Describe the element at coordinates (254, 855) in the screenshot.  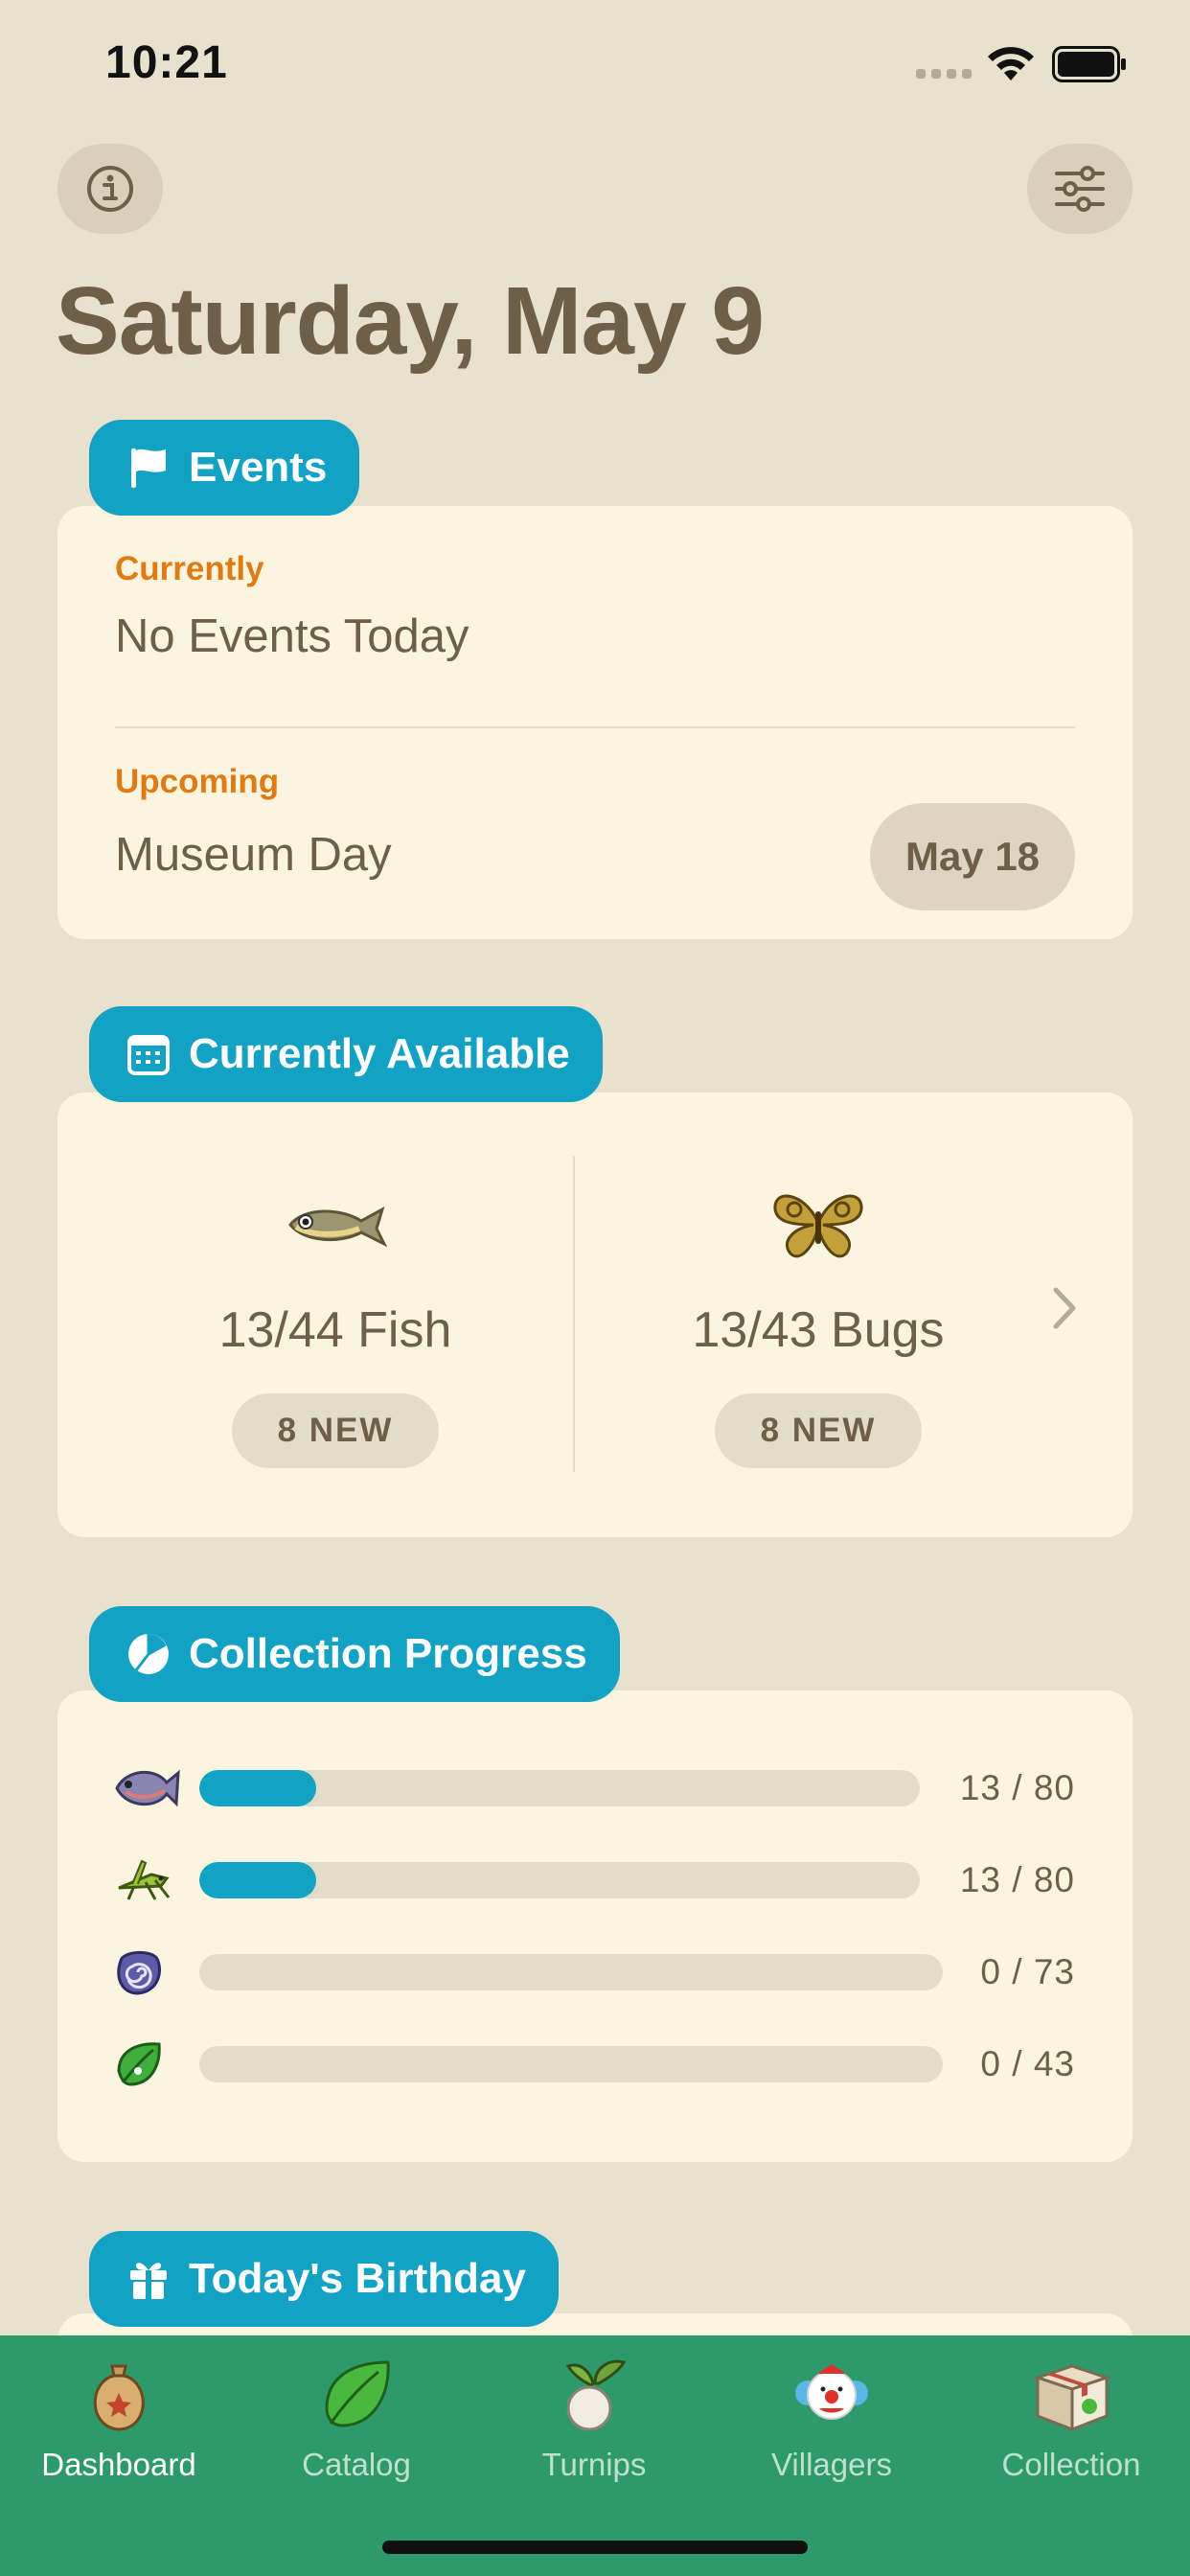
I see `upcoming-event-name: Museum Day` at that location.